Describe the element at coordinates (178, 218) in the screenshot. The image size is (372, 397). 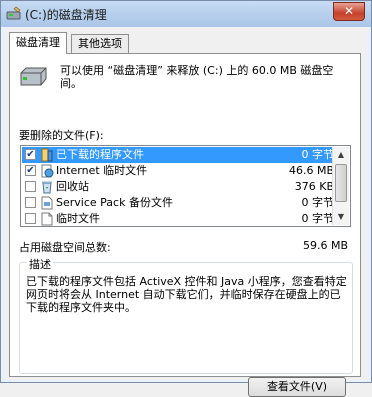
I see `list-item: 临时文件 0 字节` at that location.